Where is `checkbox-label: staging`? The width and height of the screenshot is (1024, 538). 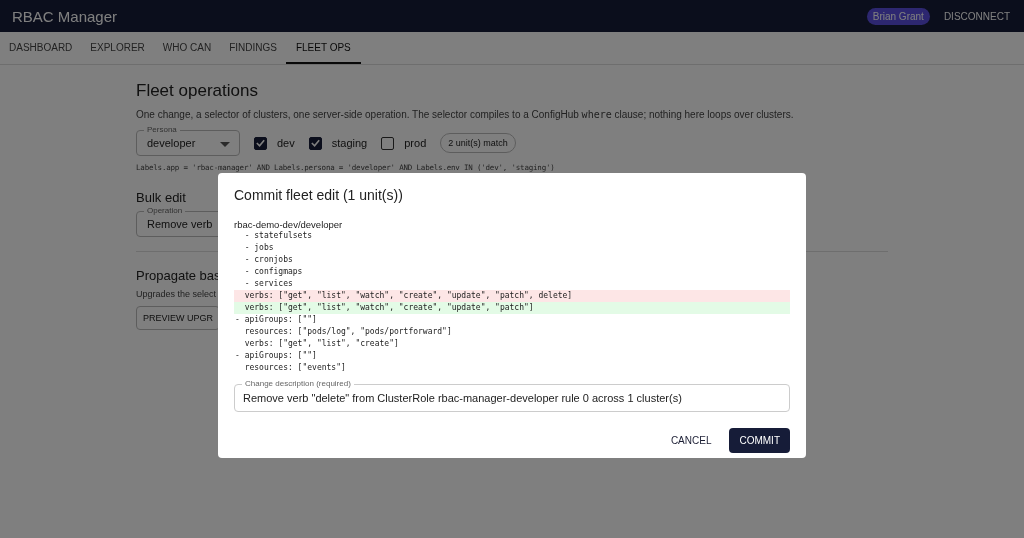 checkbox-label: staging is located at coordinates (349, 143).